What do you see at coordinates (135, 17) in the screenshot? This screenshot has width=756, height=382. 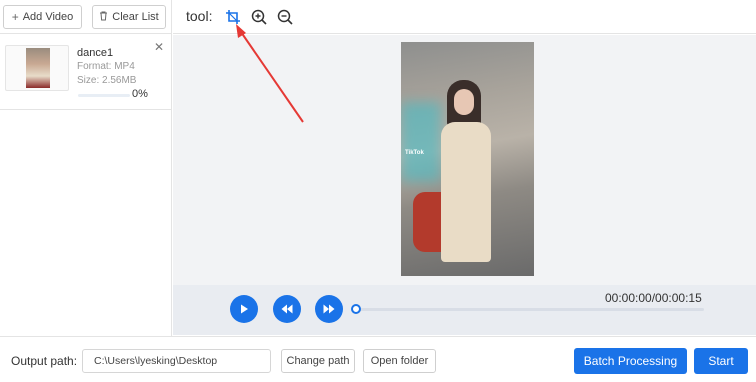 I see `clear-list-label: Clear List` at bounding box center [135, 17].